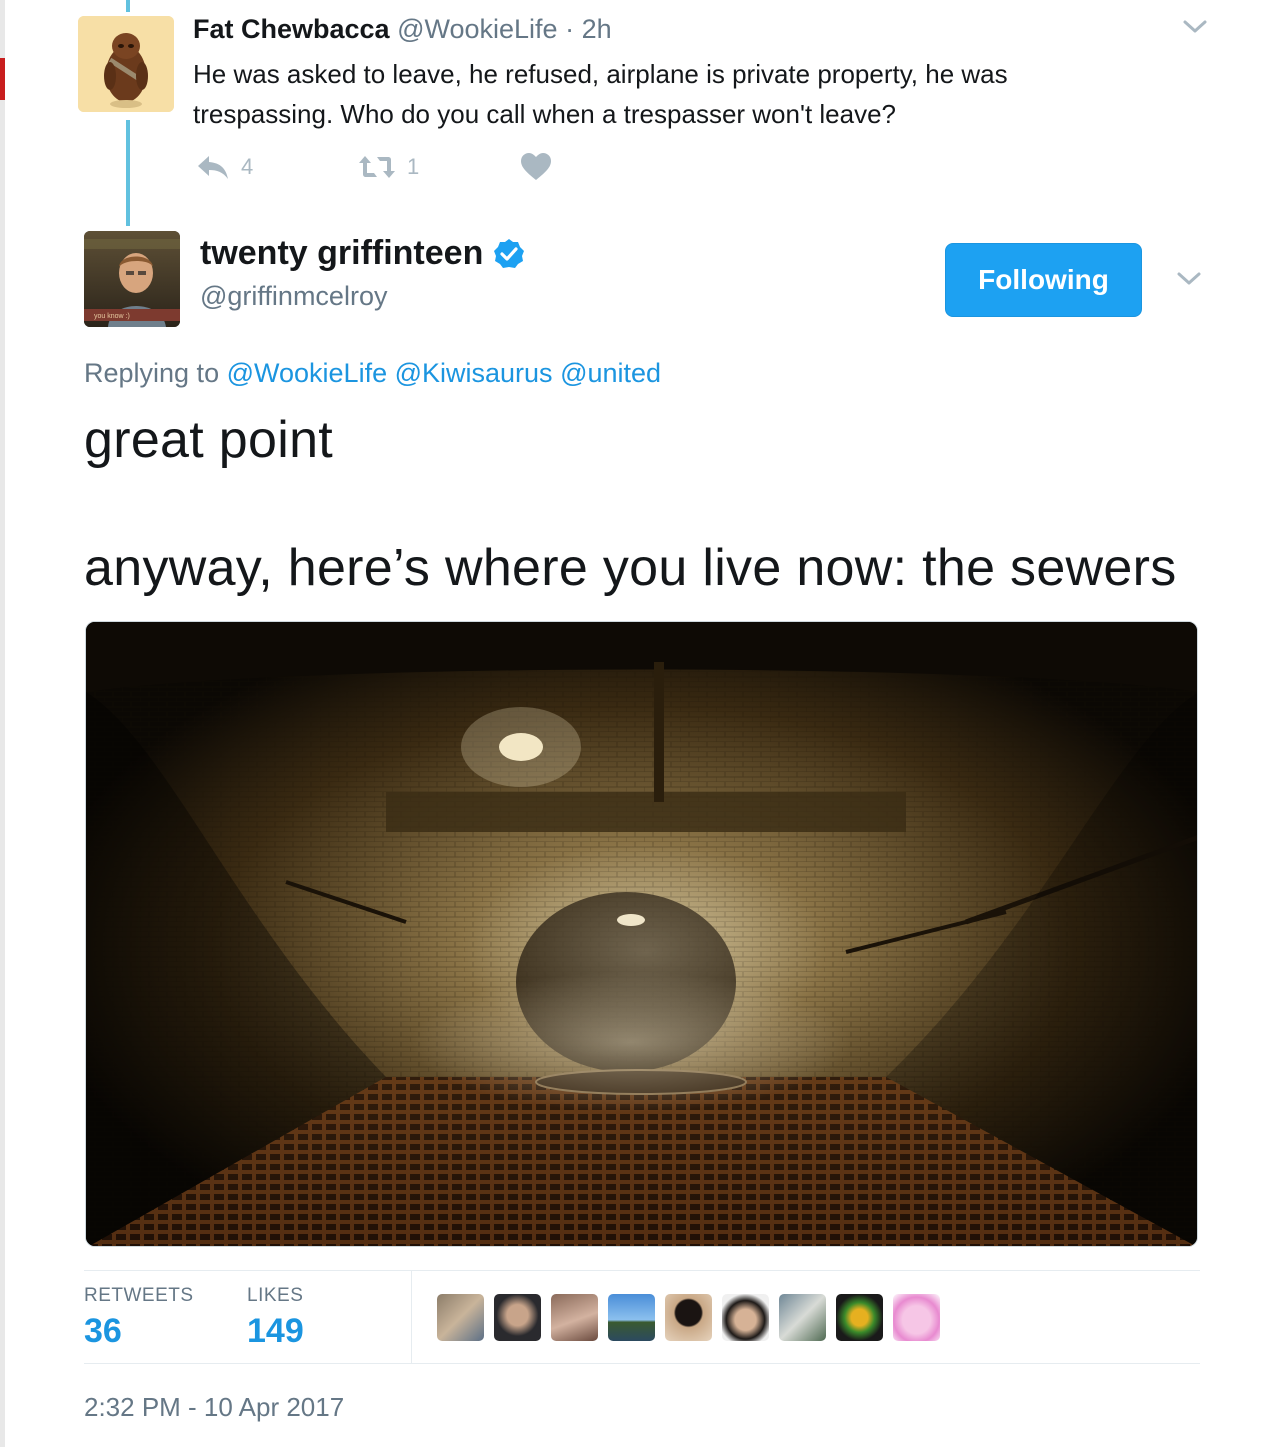 Image resolution: width=1280 pixels, height=1447 pixels. I want to click on reply-header: Fat Chewbacca @WookieLife · 2h, so click(402, 29).